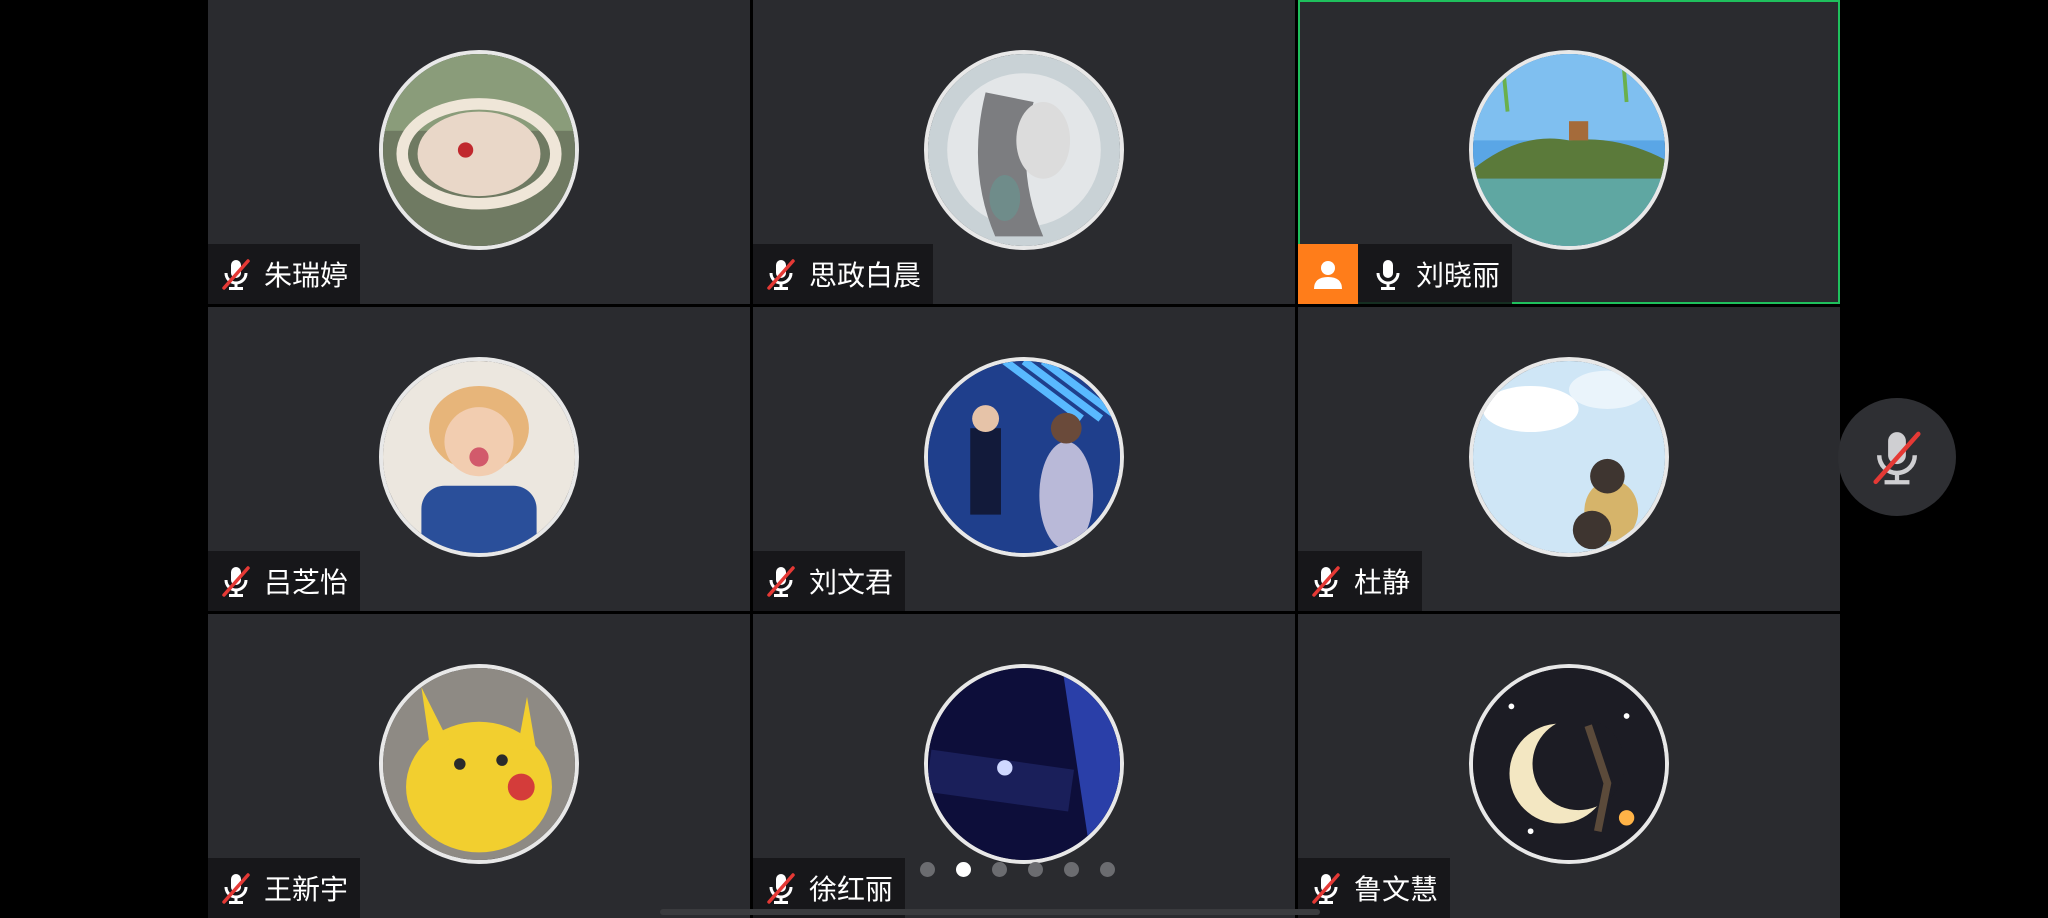 This screenshot has width=2048, height=918. What do you see at coordinates (1405, 274) in the screenshot?
I see `participant-namebar: 刘晓丽` at bounding box center [1405, 274].